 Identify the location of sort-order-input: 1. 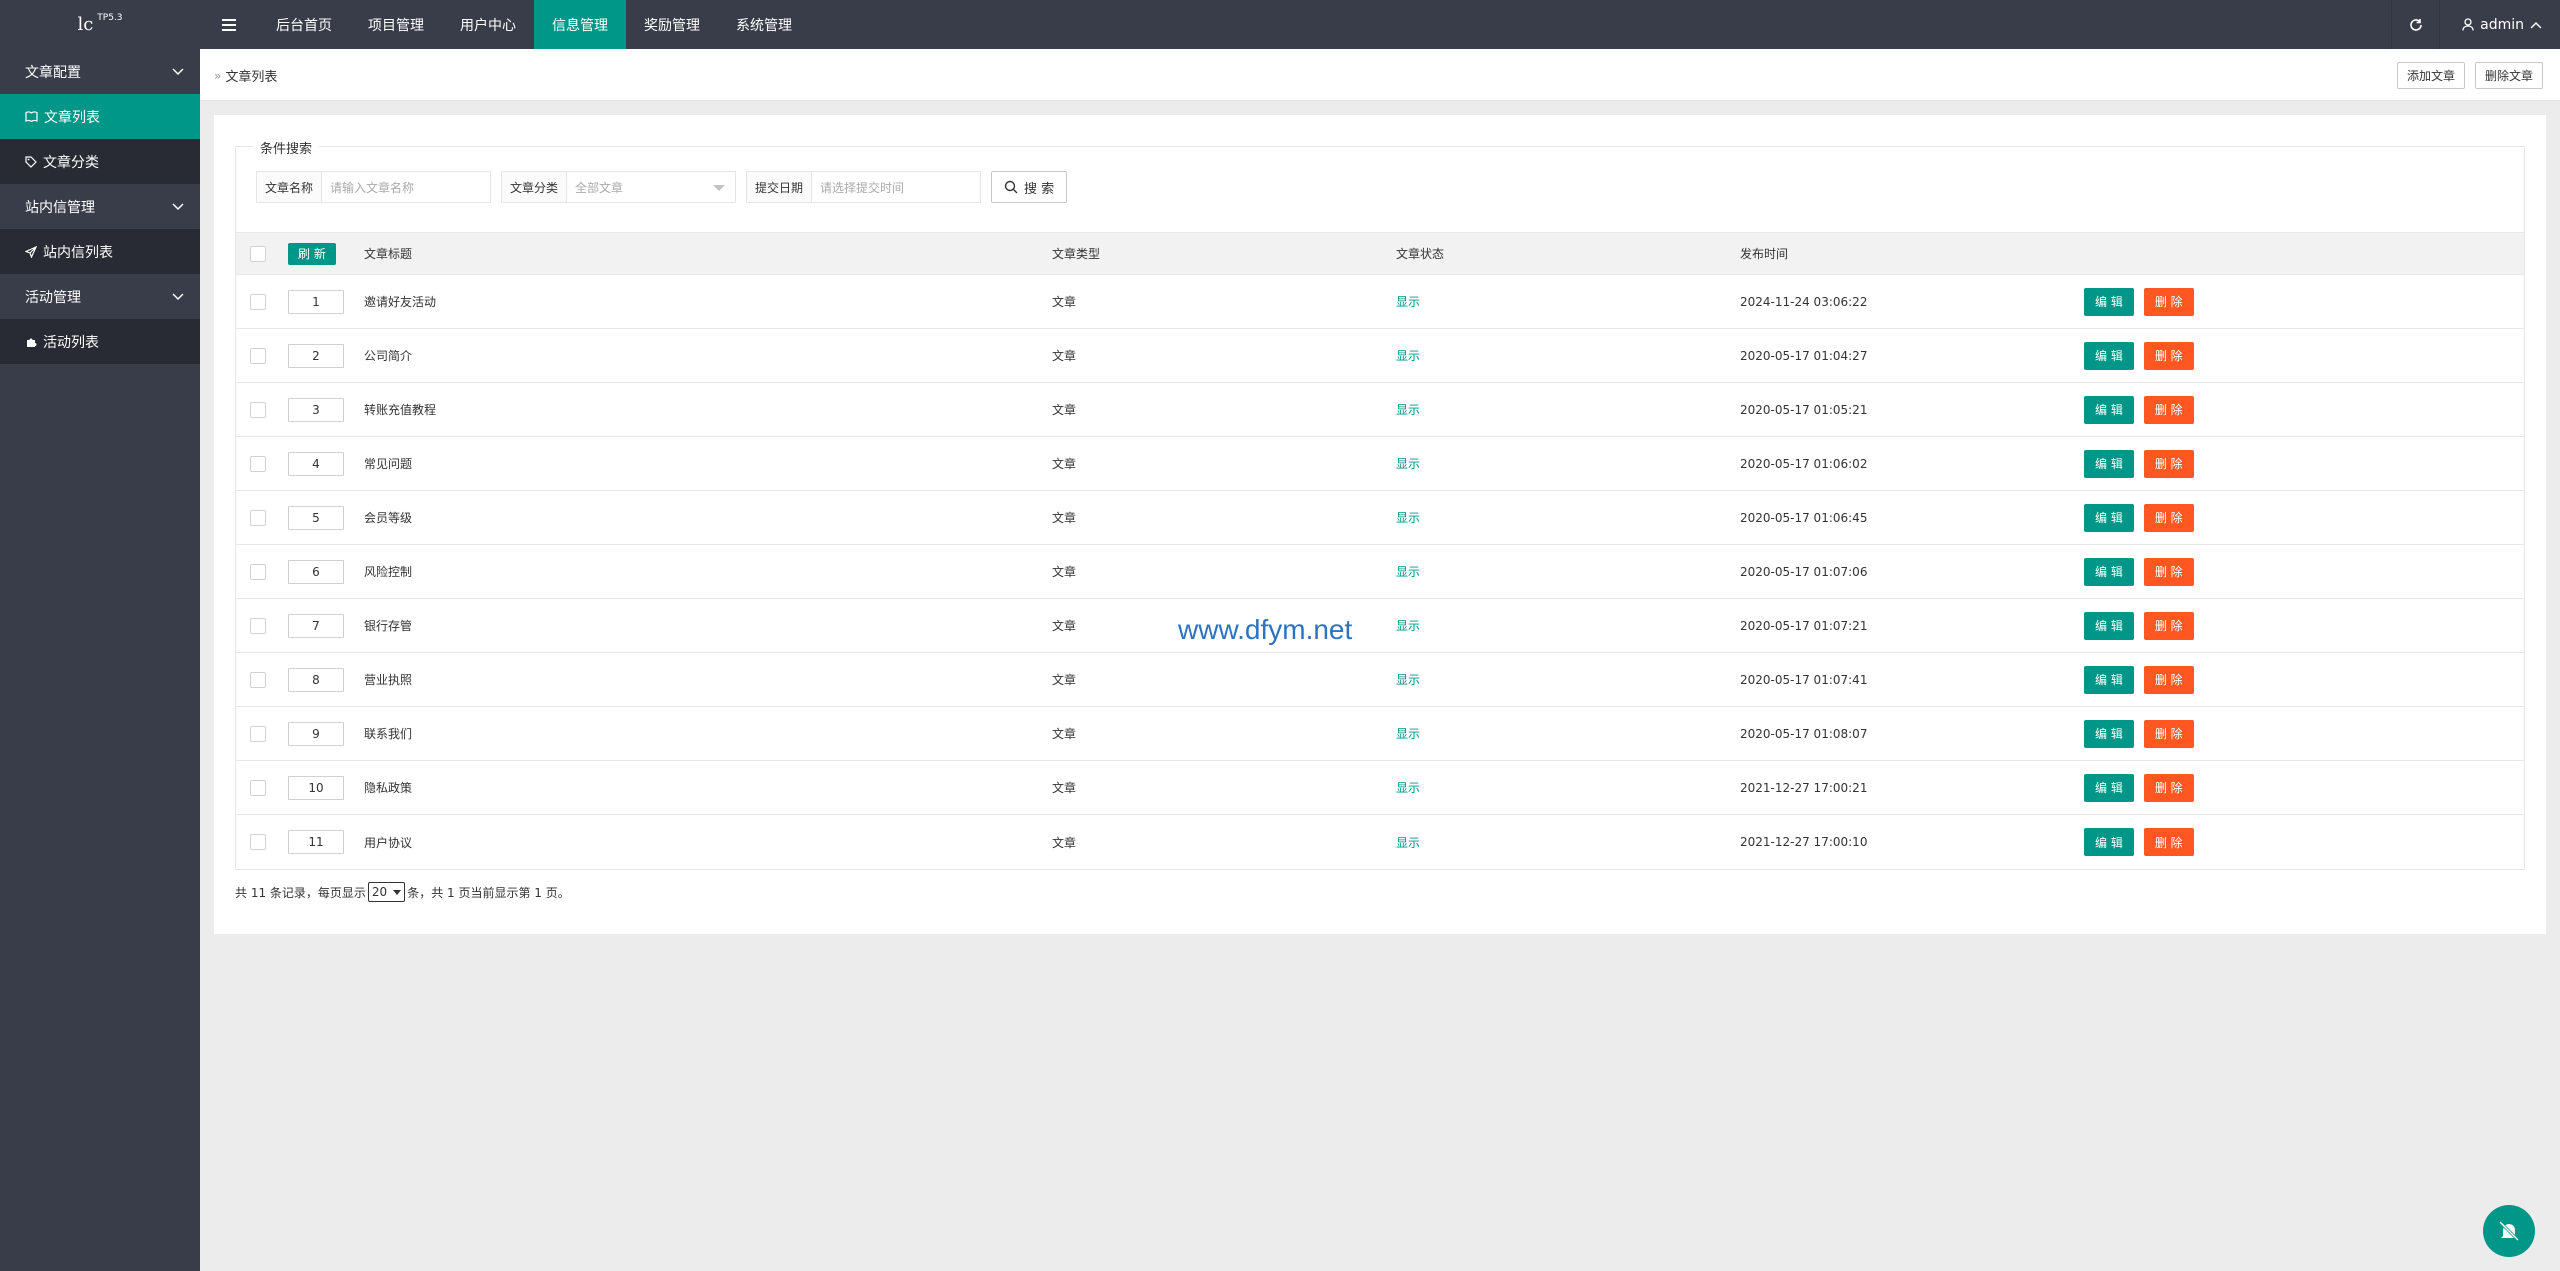
(316, 301).